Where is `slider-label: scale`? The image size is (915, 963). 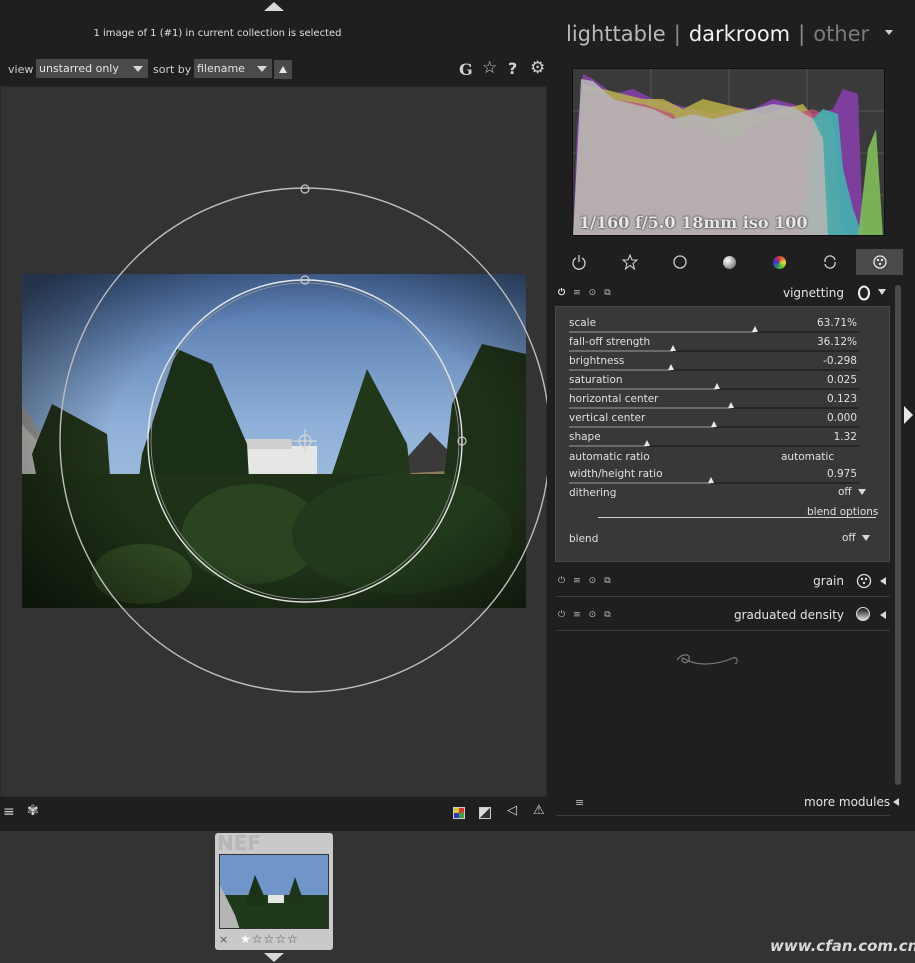
slider-label: scale is located at coordinates (583, 323).